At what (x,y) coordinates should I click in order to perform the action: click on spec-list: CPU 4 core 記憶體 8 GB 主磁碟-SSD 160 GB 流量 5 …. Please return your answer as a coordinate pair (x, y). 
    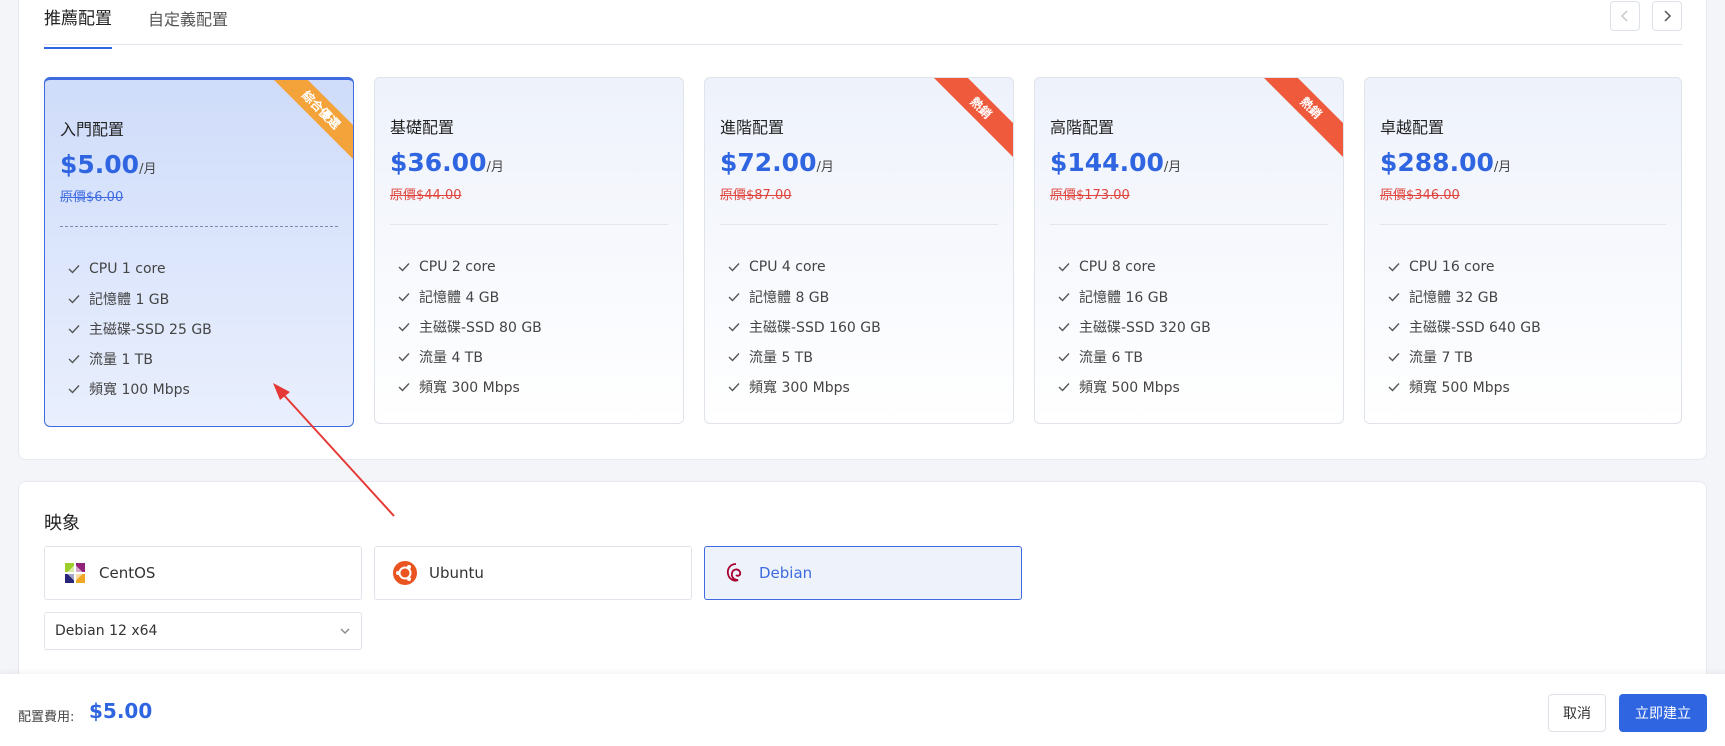
    Looking at the image, I should click on (804, 327).